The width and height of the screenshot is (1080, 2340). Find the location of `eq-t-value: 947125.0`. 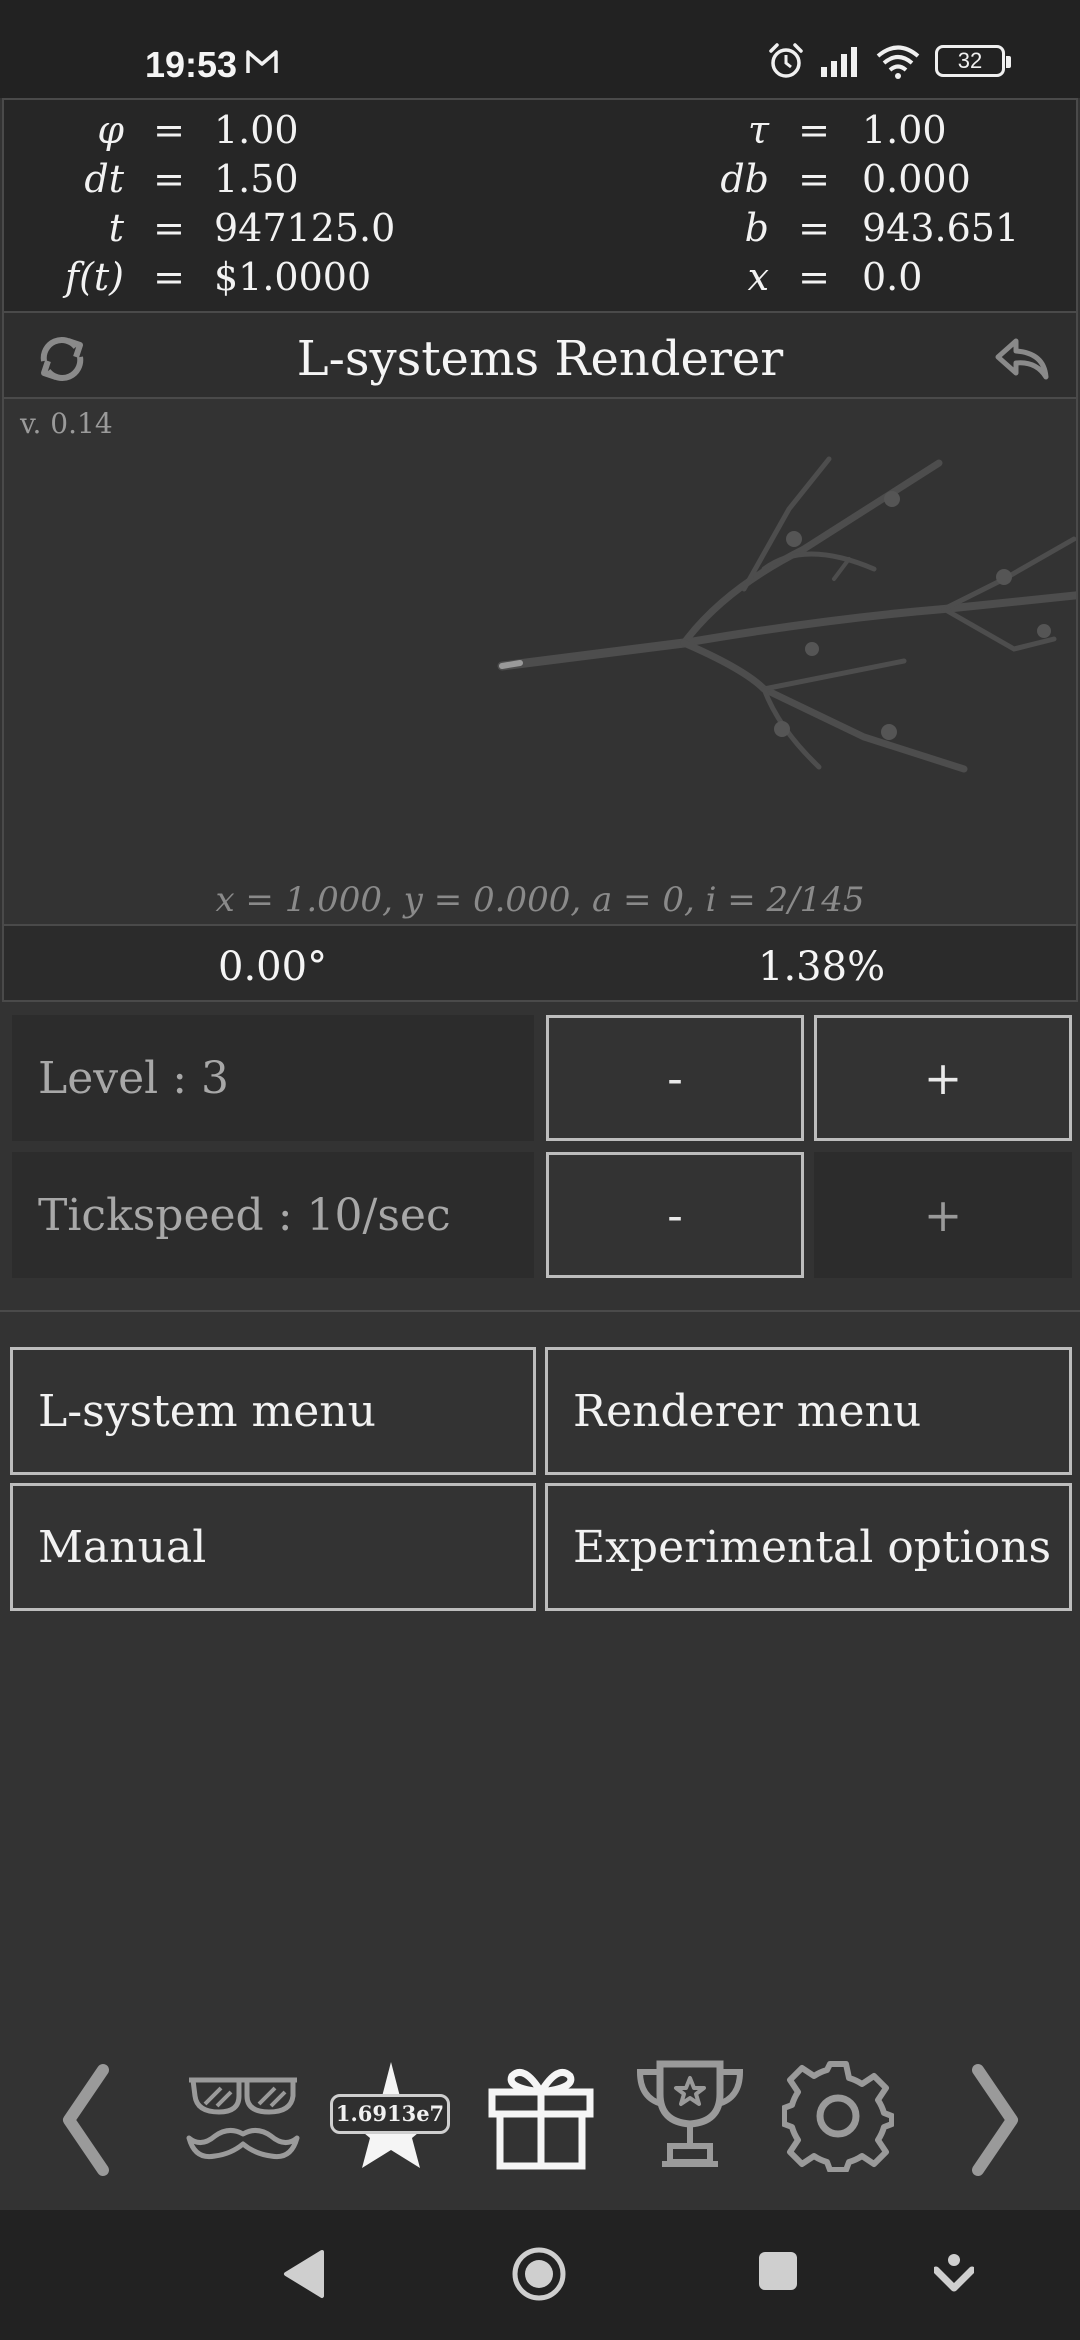

eq-t-value: 947125.0 is located at coordinates (305, 228).